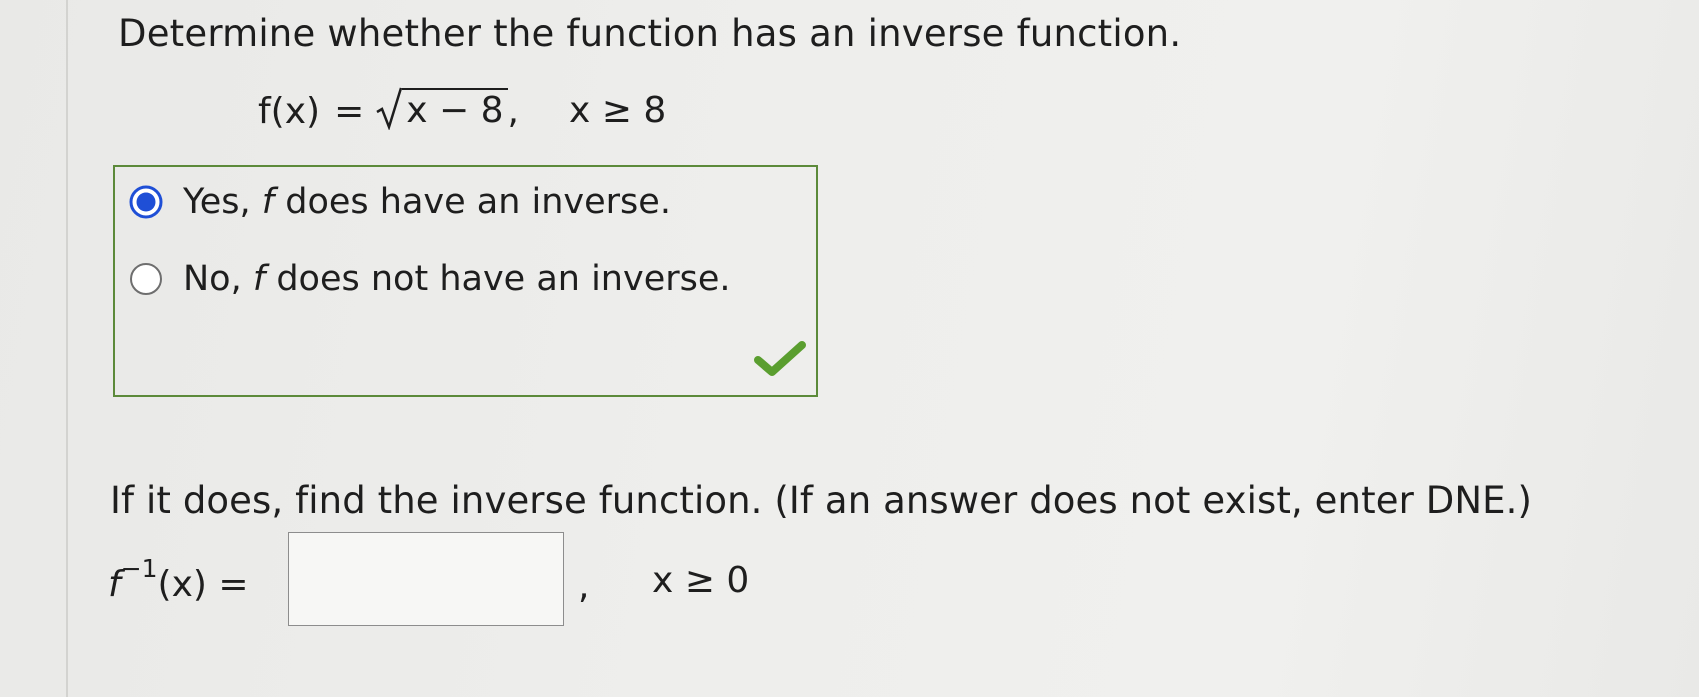 This screenshot has height=697, width=1699. I want to click on option-yes-variable: f, so click(268, 202).